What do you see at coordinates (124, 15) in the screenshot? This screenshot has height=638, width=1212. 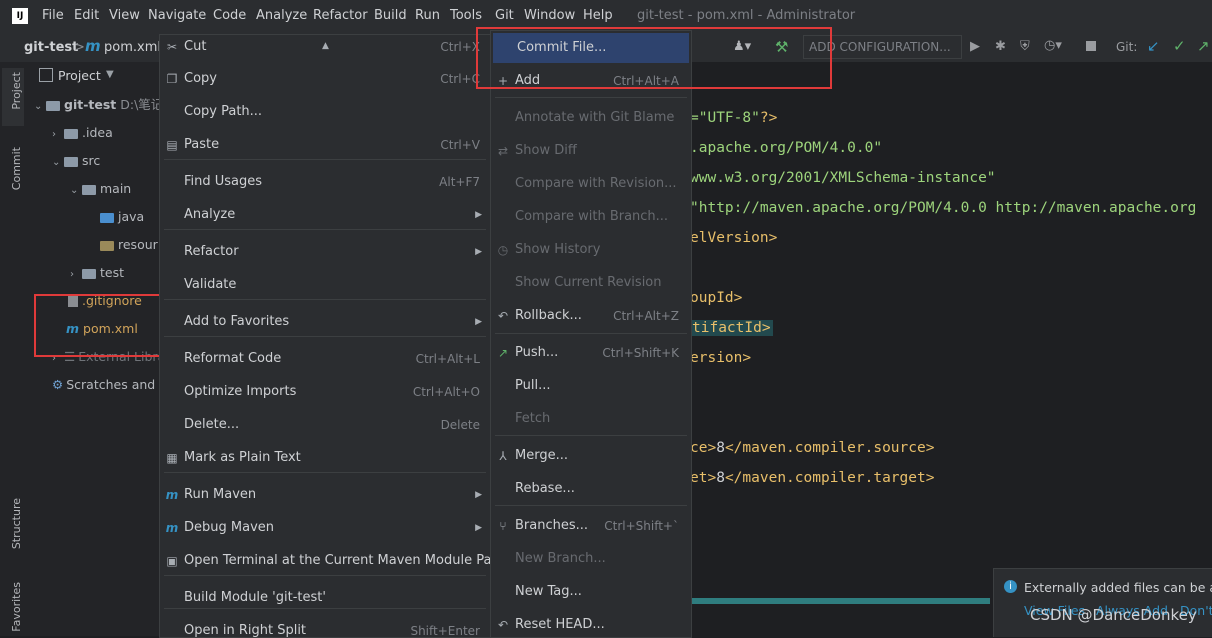 I see `menu-view: View` at bounding box center [124, 15].